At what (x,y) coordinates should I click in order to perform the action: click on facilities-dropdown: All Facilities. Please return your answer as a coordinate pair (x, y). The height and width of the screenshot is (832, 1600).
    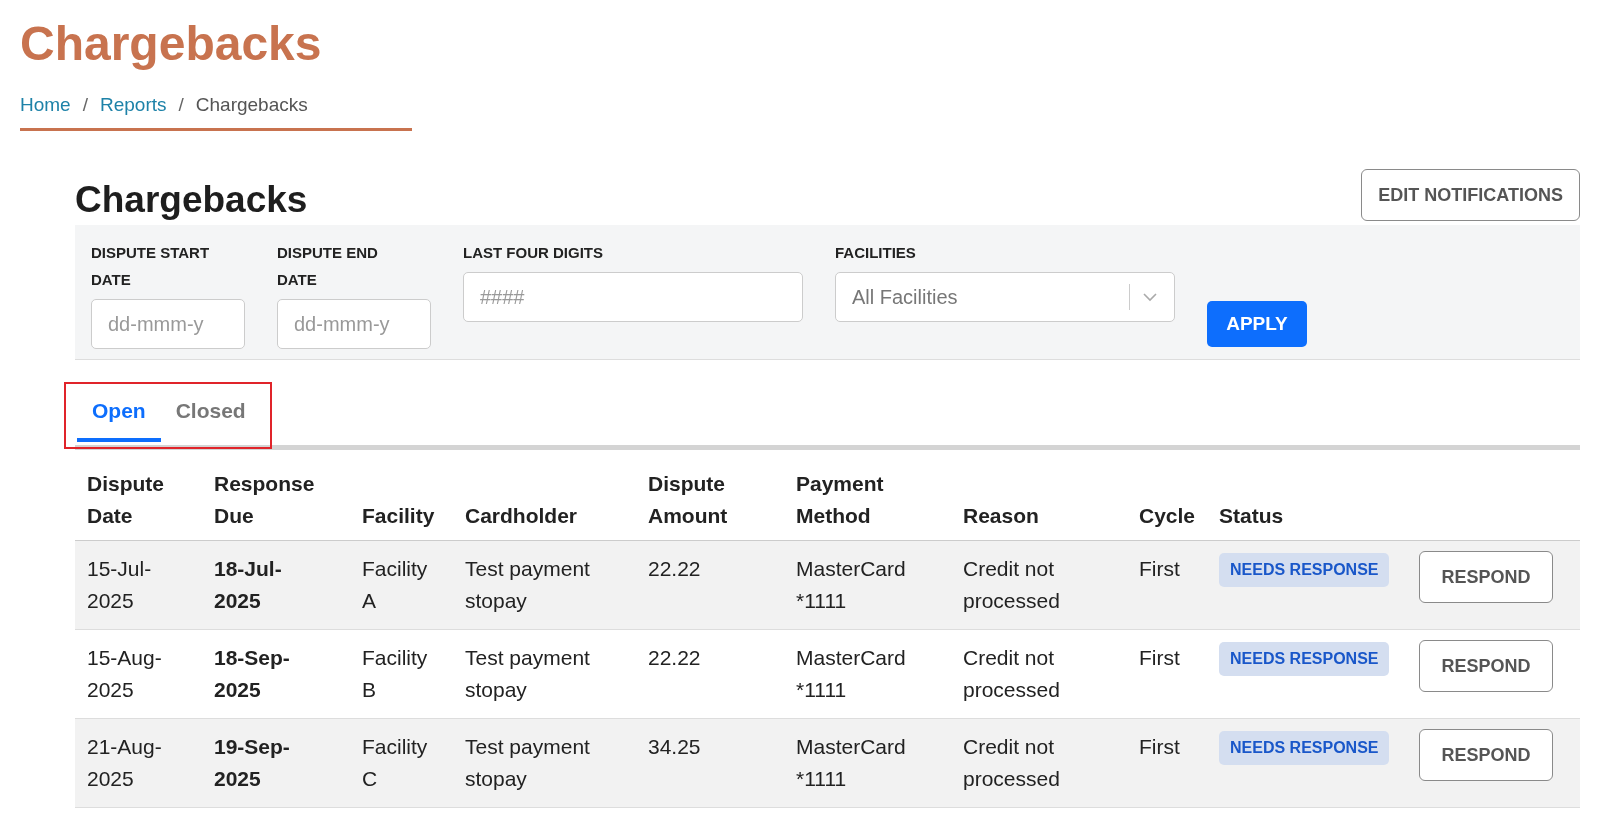
    Looking at the image, I should click on (1005, 297).